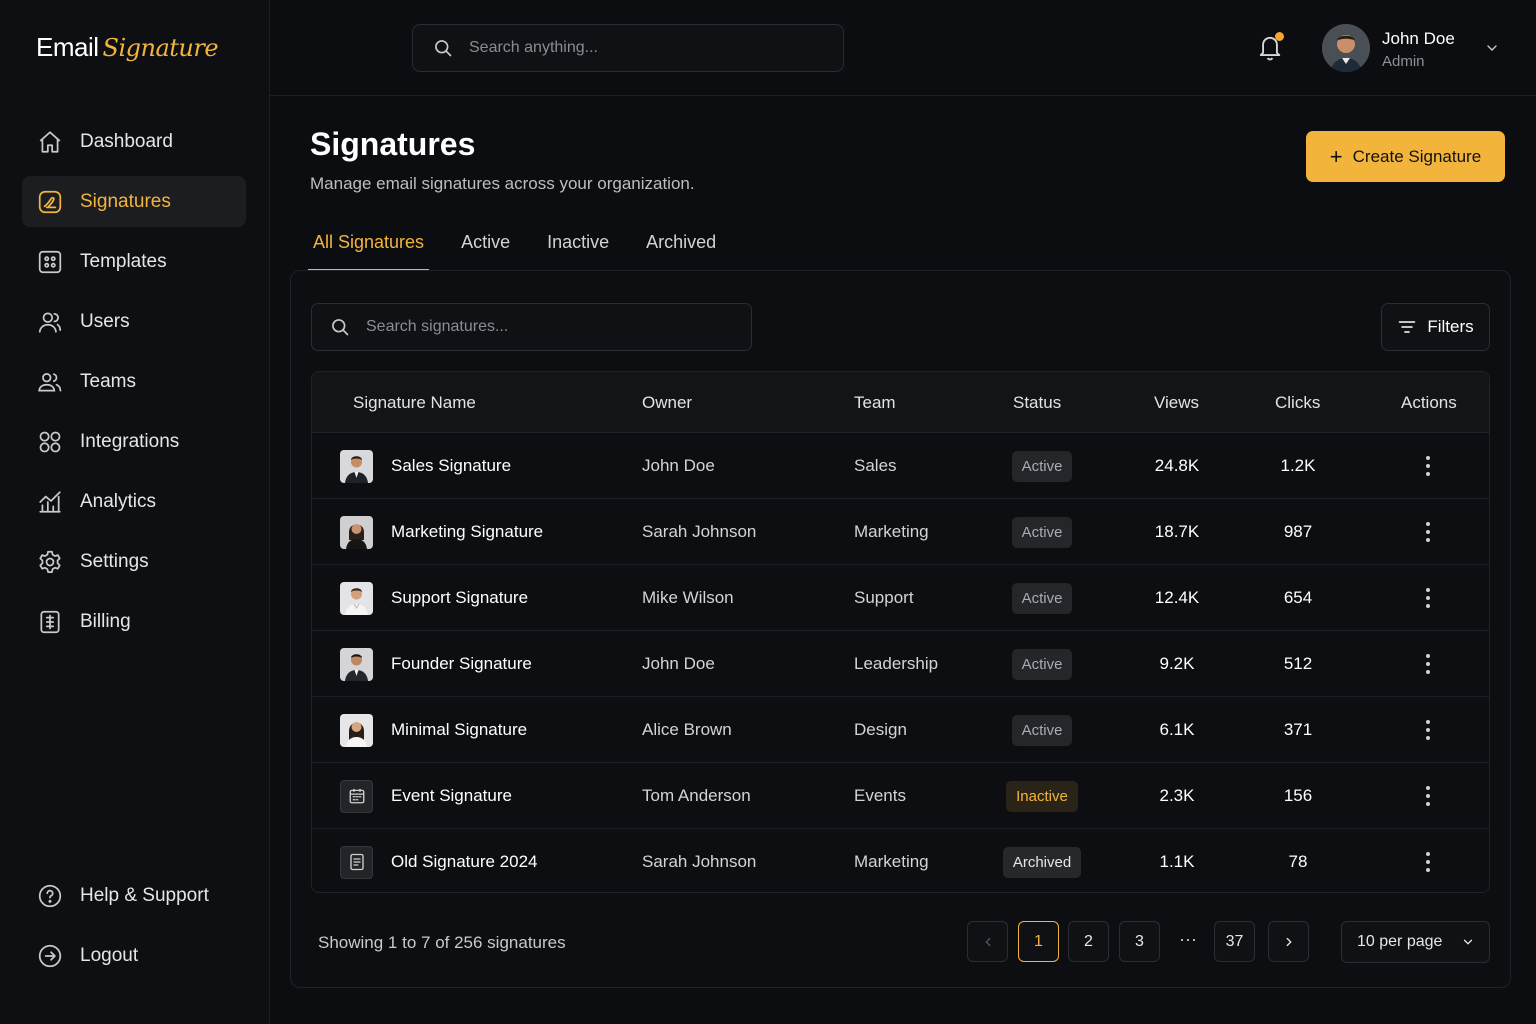 Image resolution: width=1536 pixels, height=1024 pixels. I want to click on signature-name-cell: Marketing Signature, so click(441, 532).